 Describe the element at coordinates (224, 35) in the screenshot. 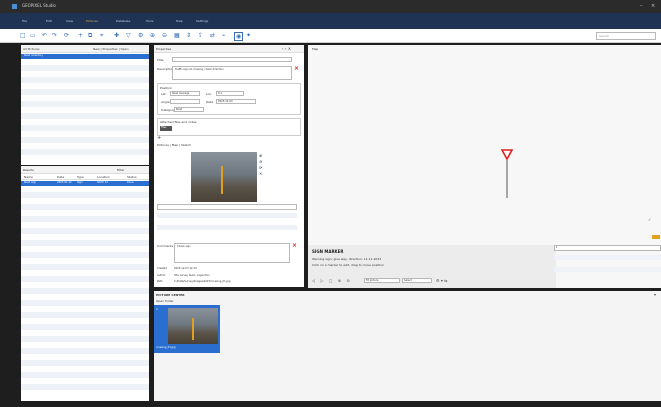

I see `chart-icon: ⌁` at that location.